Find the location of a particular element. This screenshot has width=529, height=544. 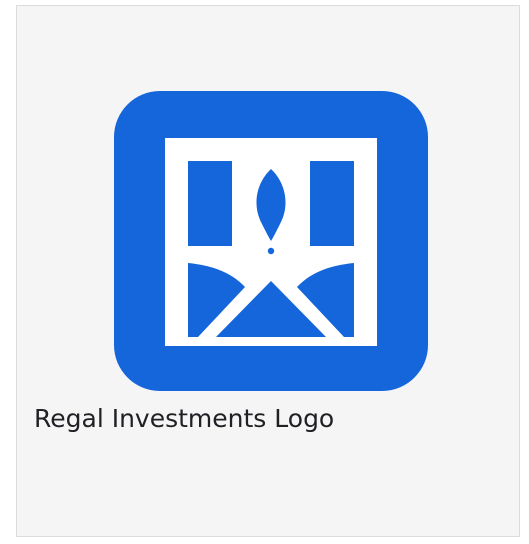

logo-window-left is located at coordinates (210, 203).